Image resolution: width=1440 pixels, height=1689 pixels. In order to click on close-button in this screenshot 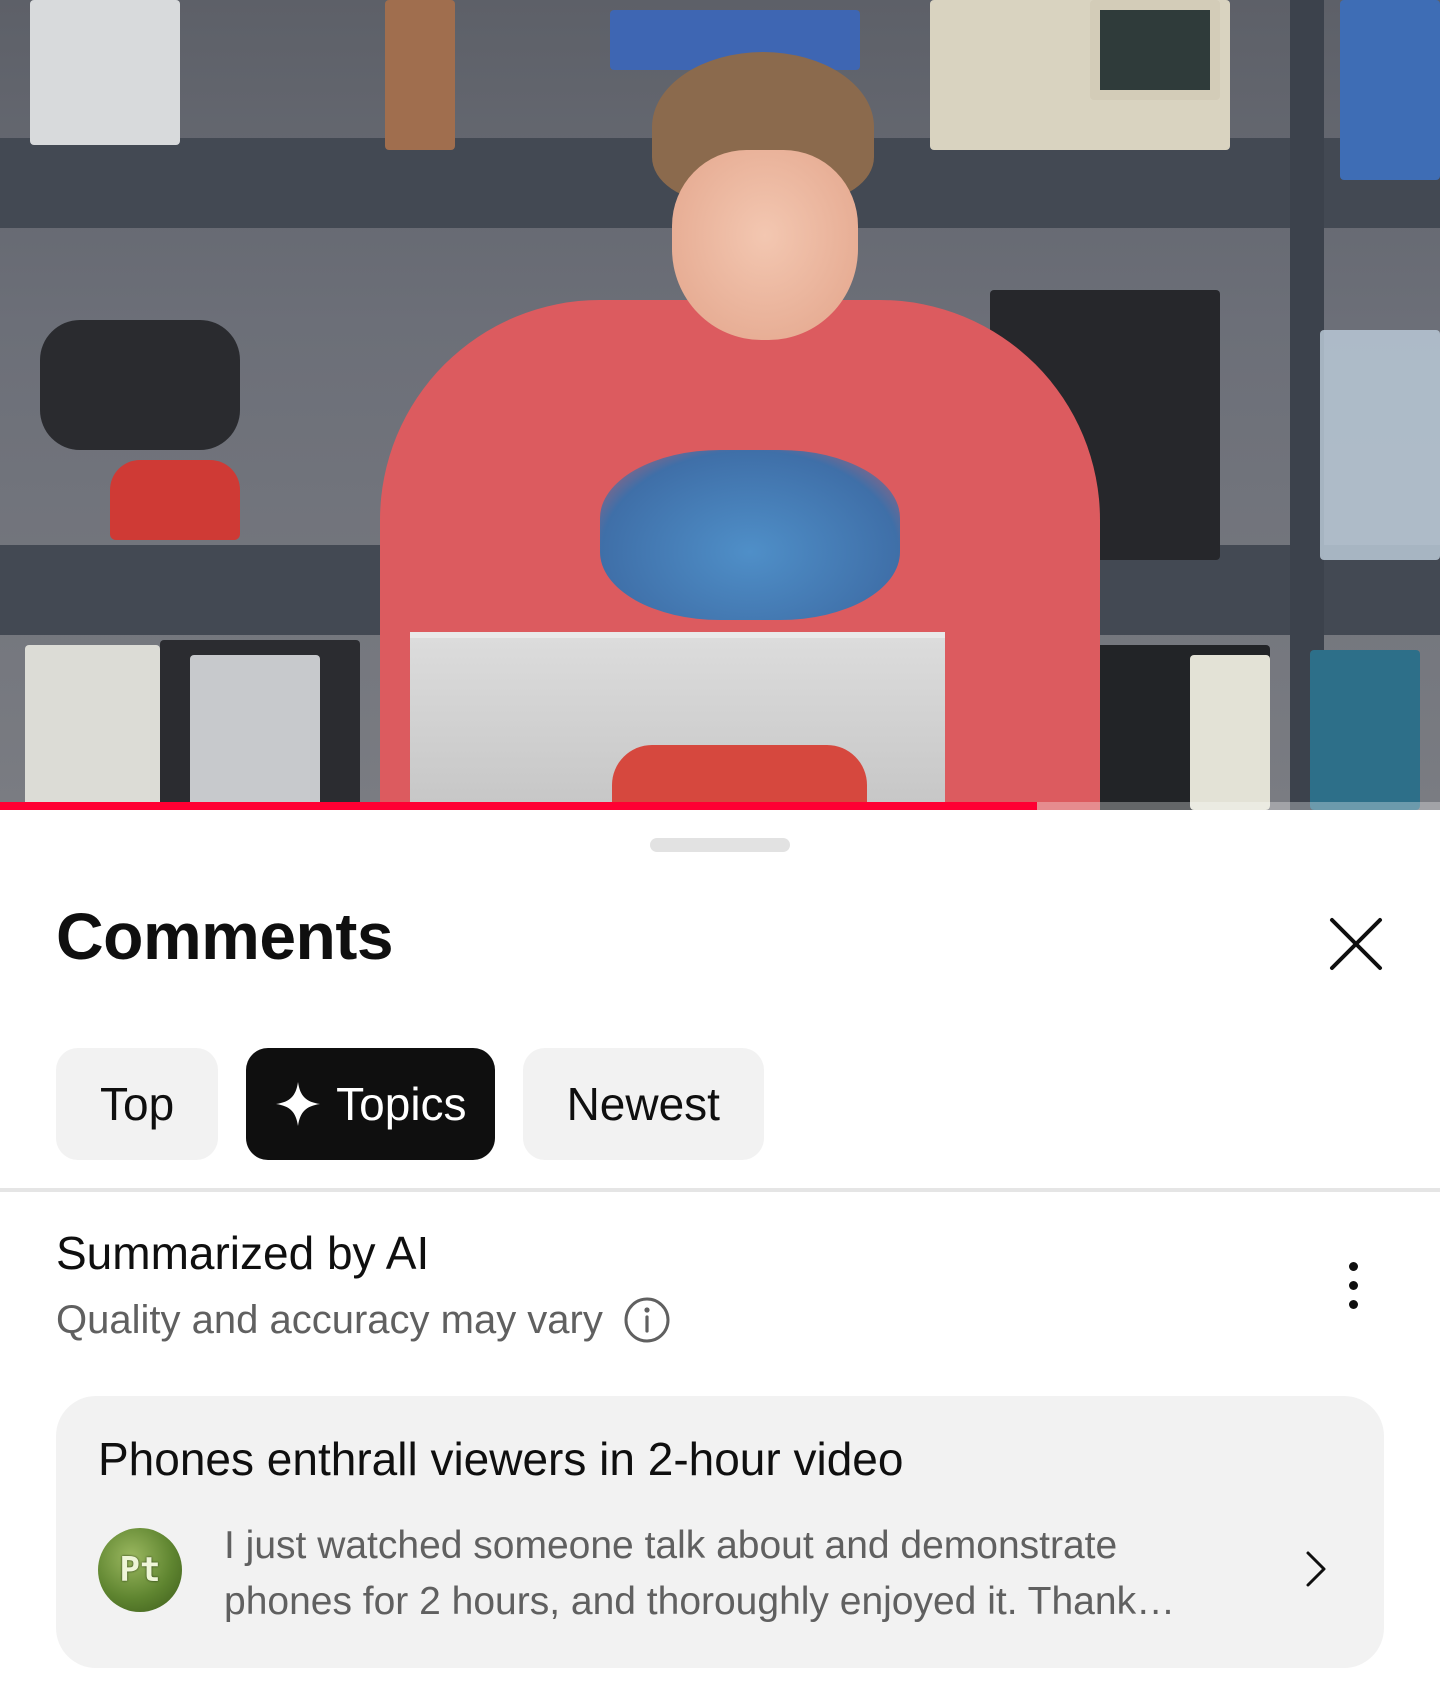, I will do `click(1356, 944)`.